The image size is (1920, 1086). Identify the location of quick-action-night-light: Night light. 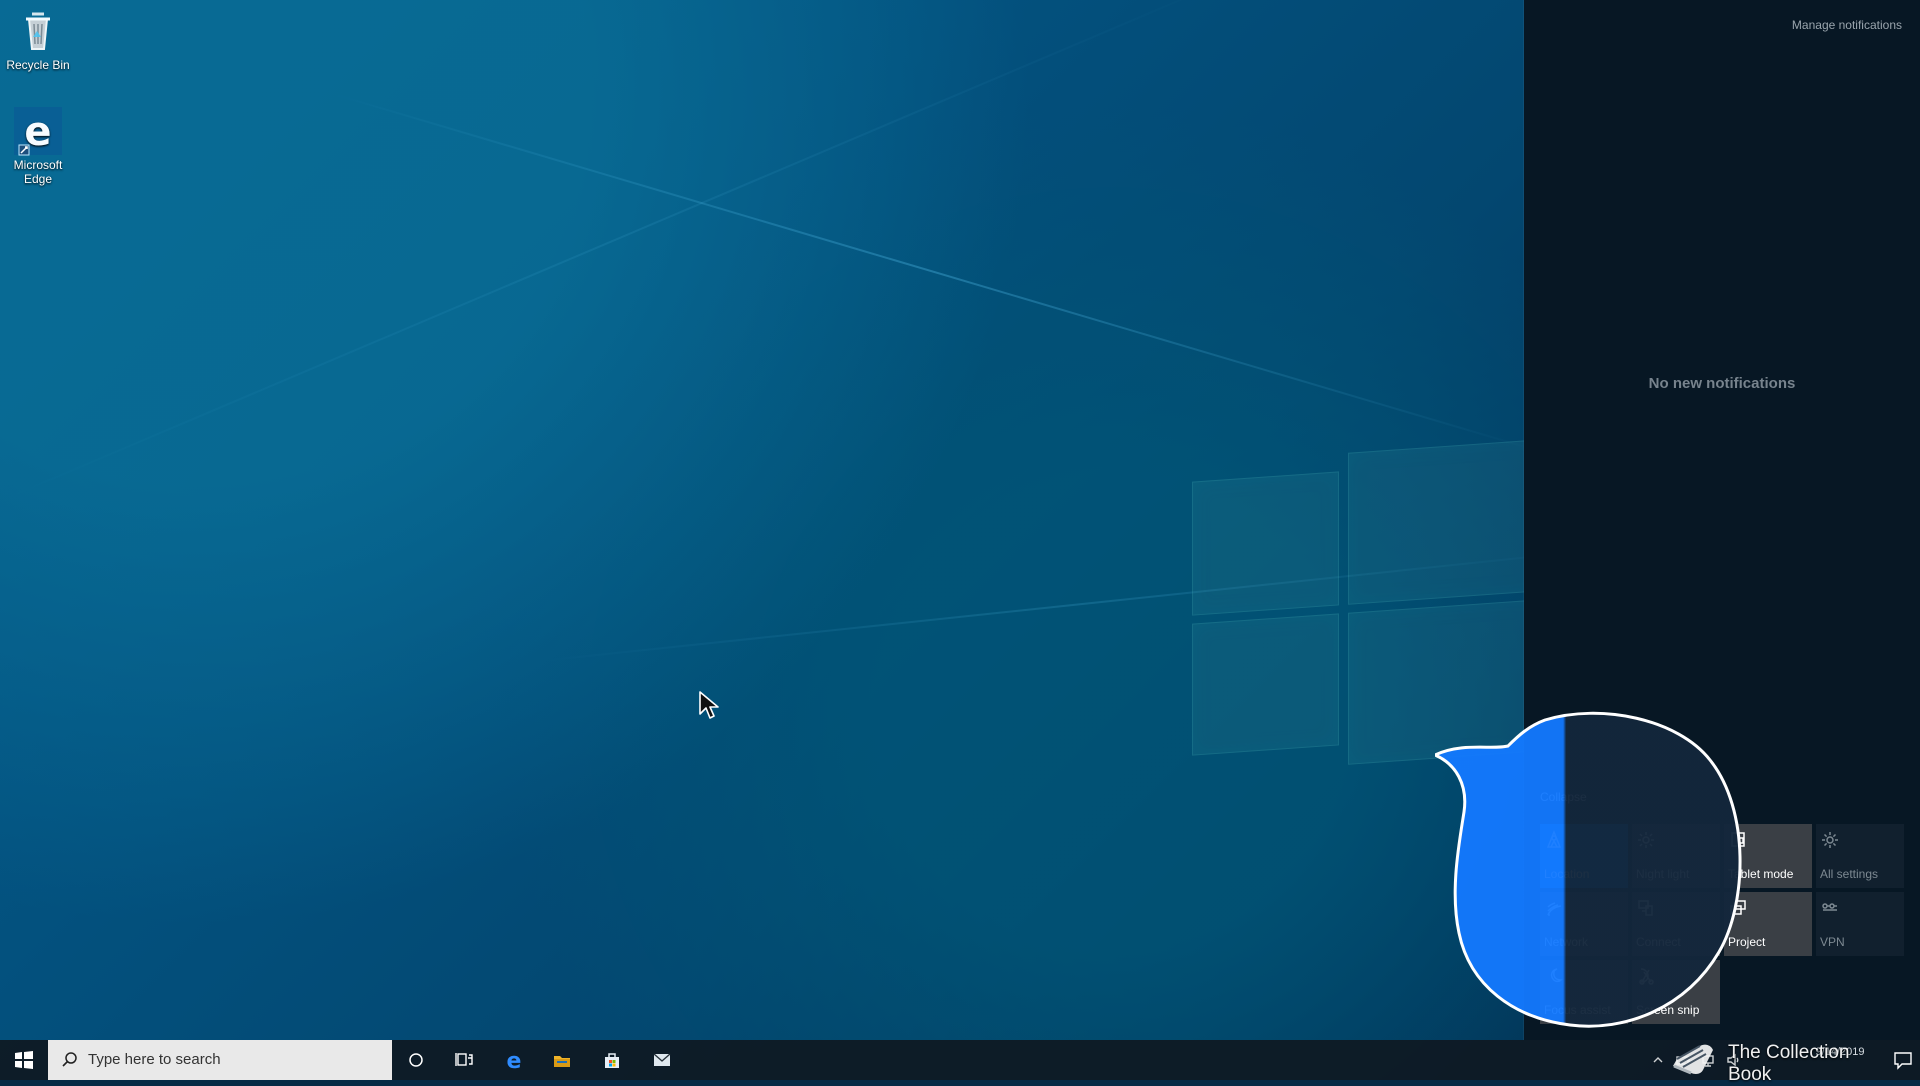
(1676, 856).